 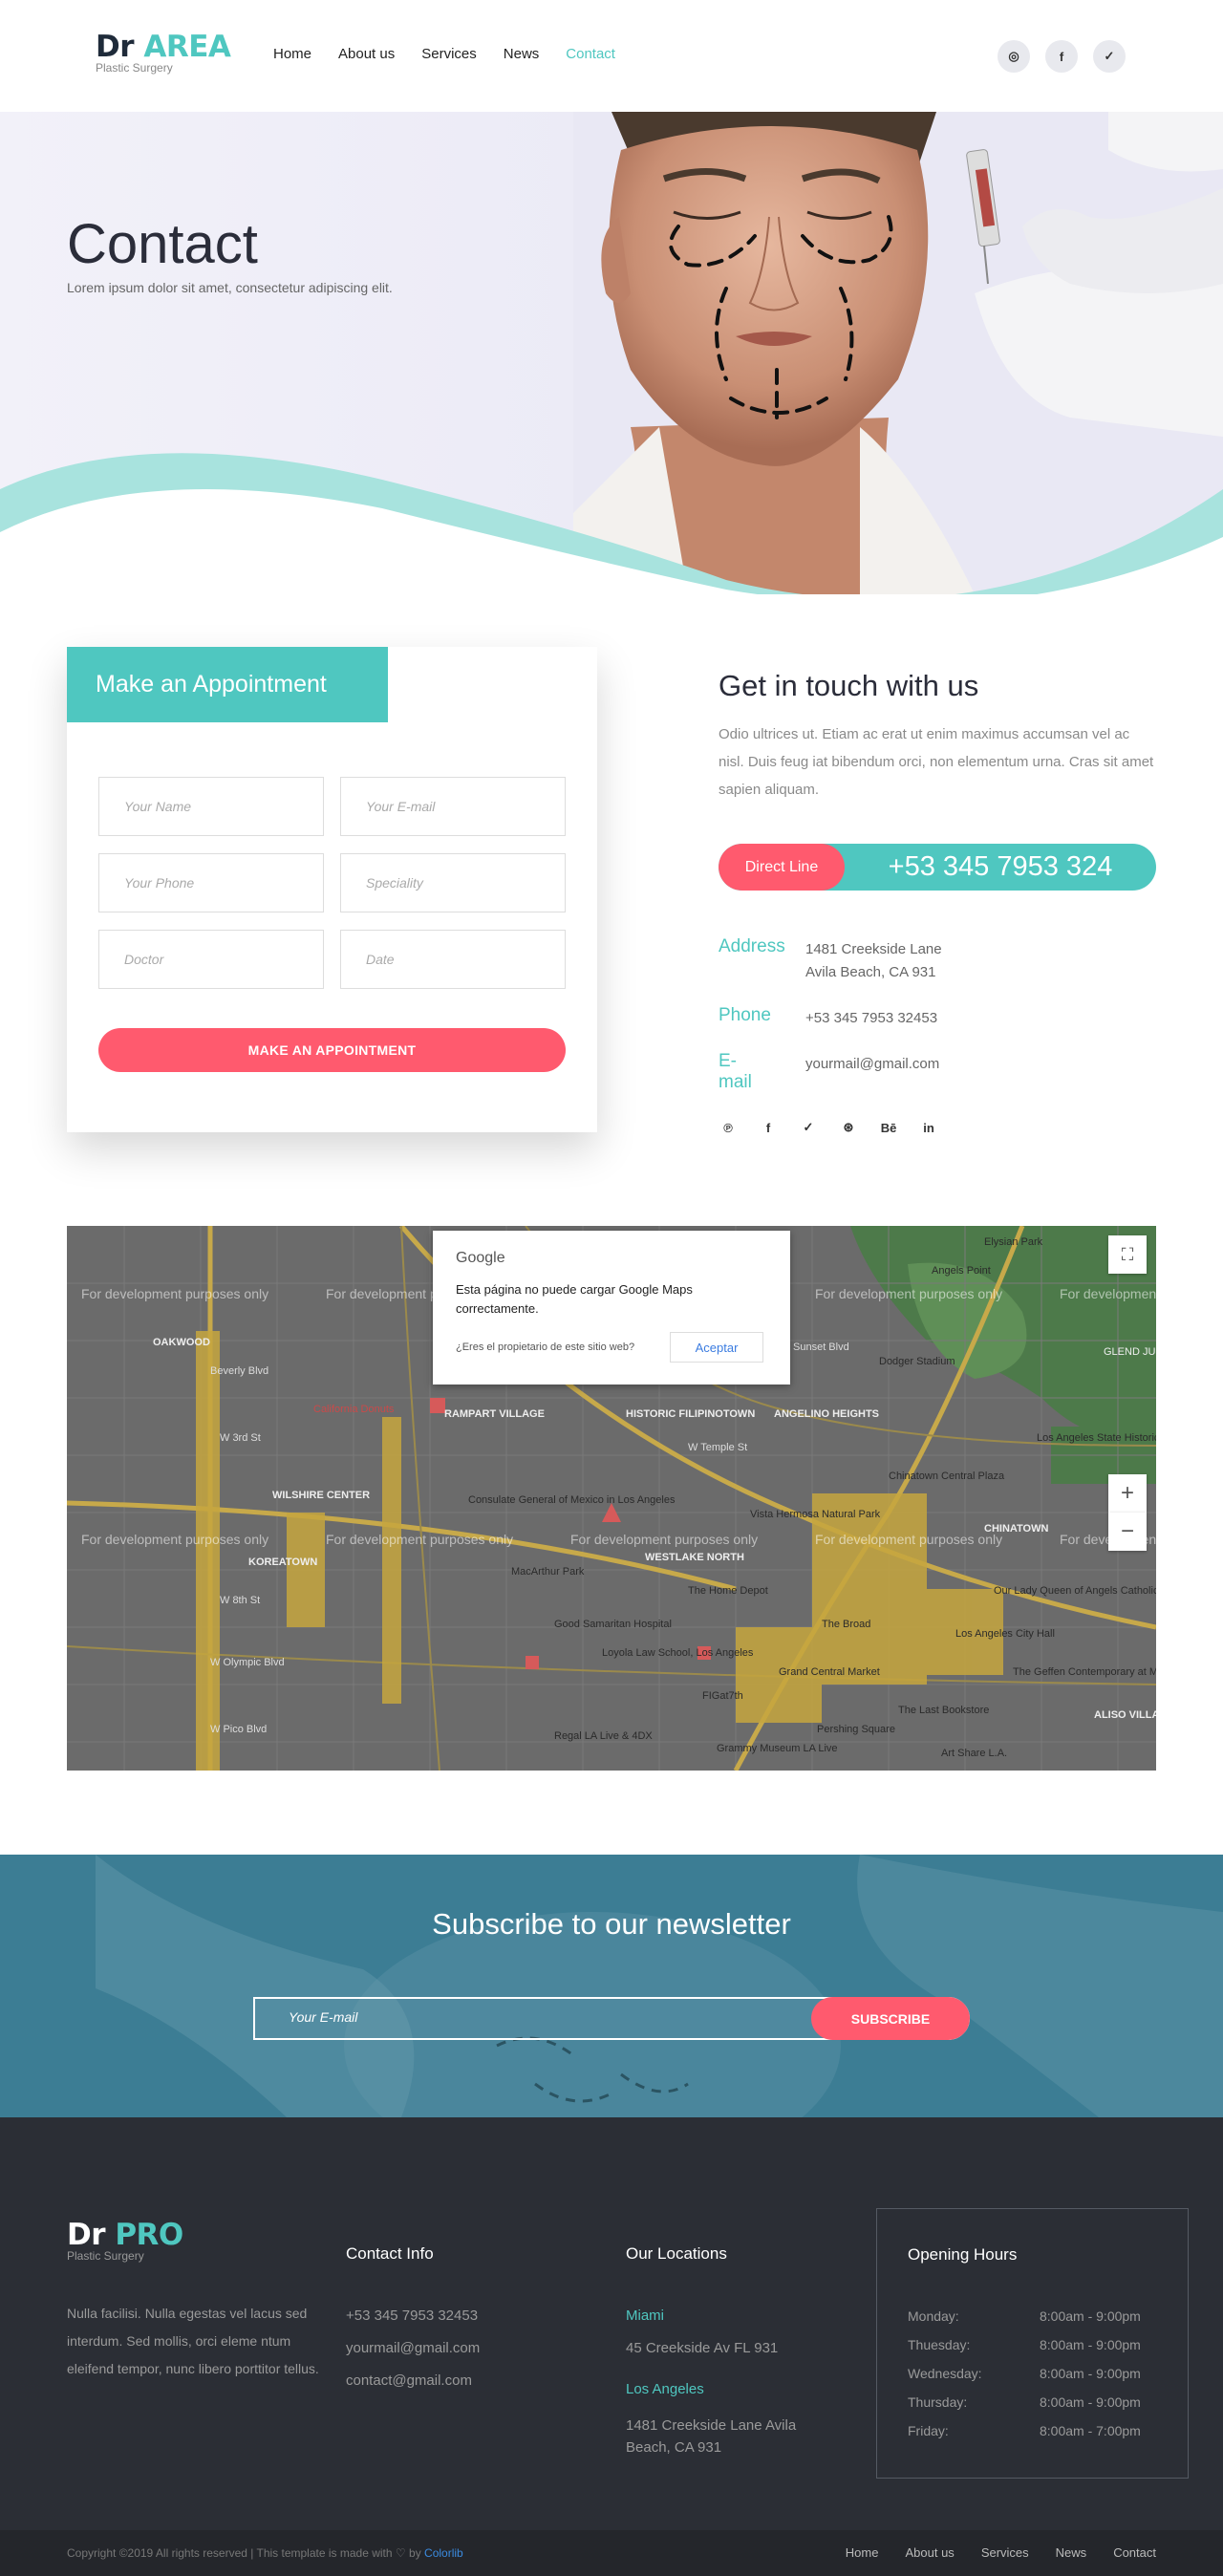 What do you see at coordinates (722, 1696) in the screenshot?
I see `svg-text: FIGat7th` at bounding box center [722, 1696].